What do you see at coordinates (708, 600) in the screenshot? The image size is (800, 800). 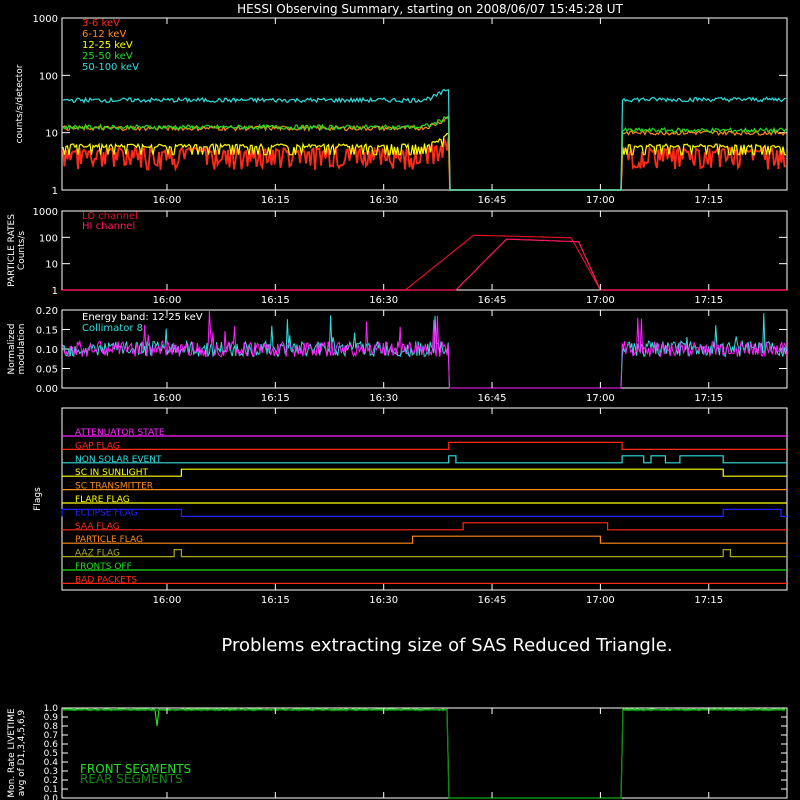 I see `flags-xtick-label: 17:15` at bounding box center [708, 600].